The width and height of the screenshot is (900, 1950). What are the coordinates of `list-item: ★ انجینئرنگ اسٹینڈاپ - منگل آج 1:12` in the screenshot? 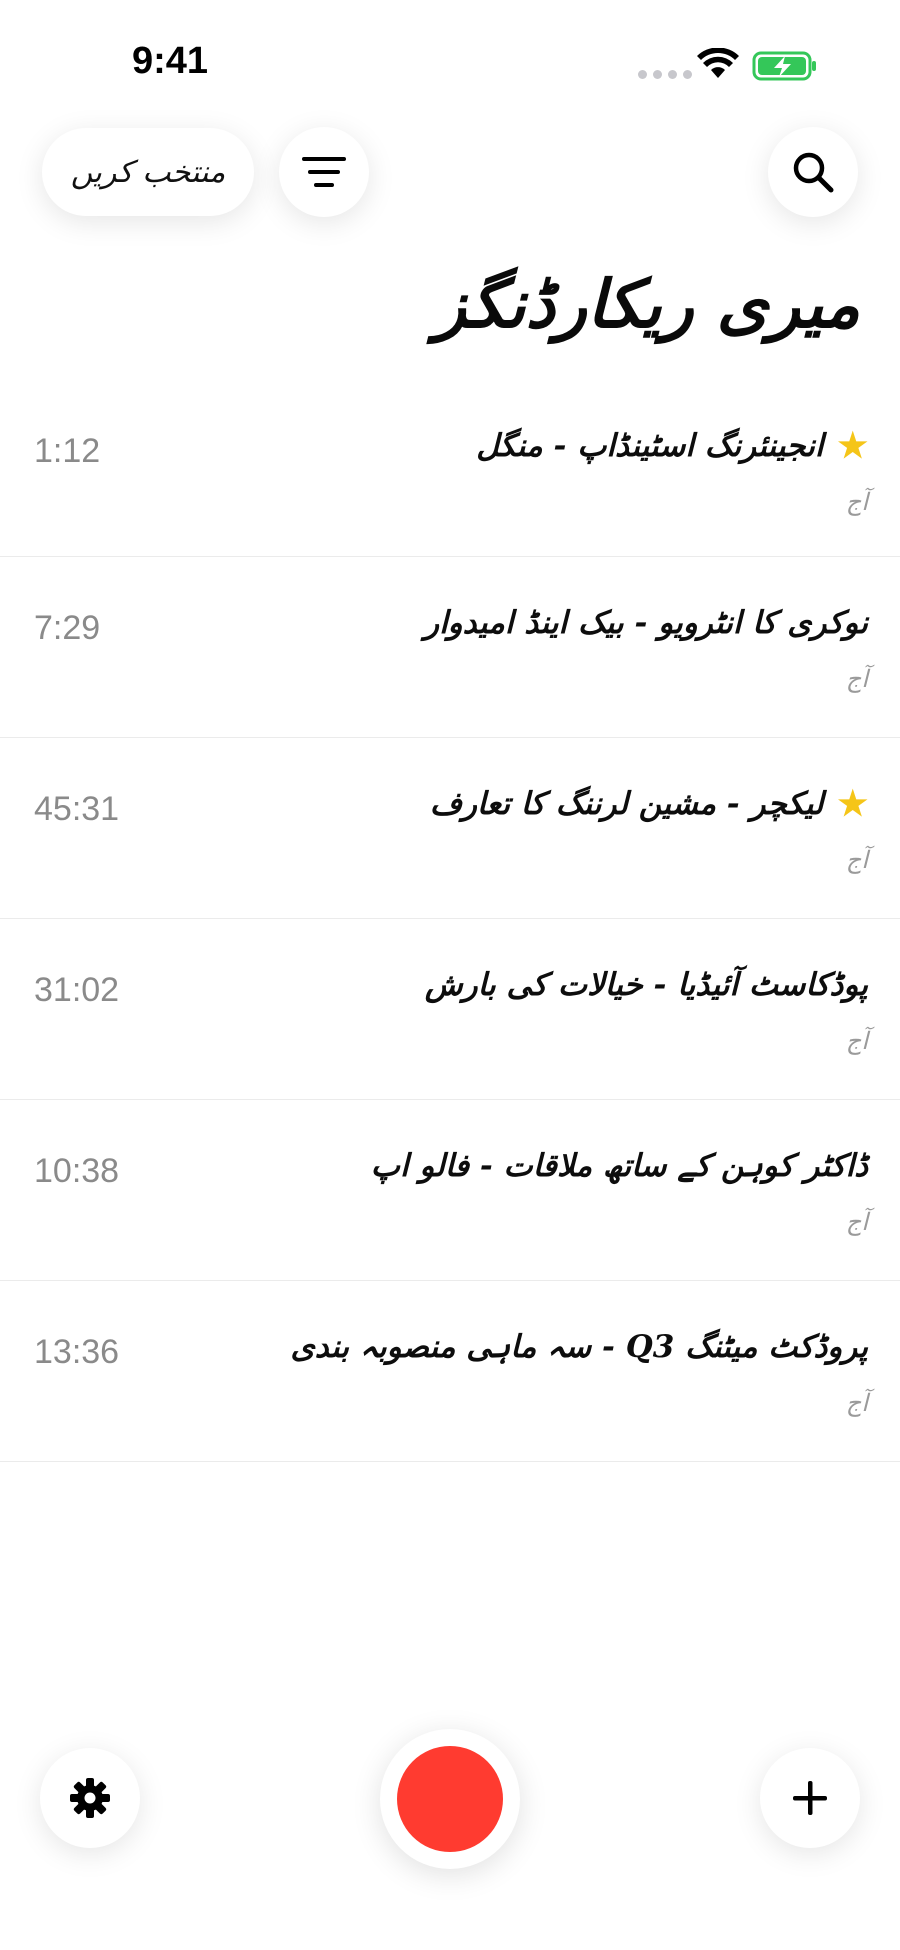 It's located at (450, 468).